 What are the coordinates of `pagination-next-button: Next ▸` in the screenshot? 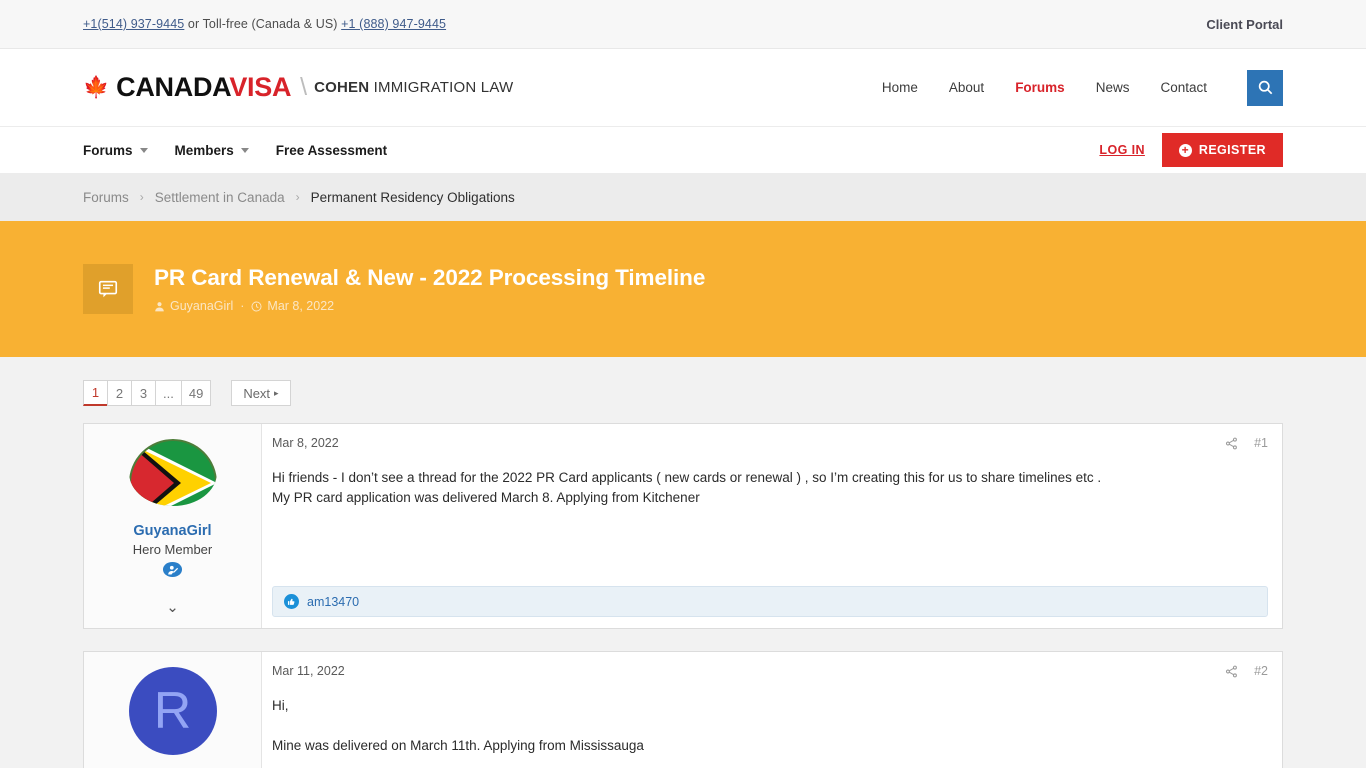 It's located at (261, 393).